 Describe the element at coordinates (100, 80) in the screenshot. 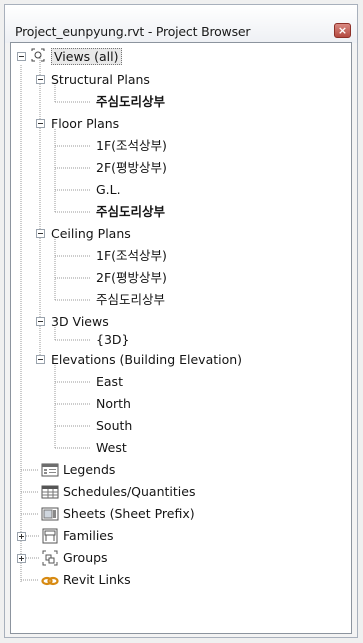

I see `tree-item-structural-plans: Structural Plans` at that location.